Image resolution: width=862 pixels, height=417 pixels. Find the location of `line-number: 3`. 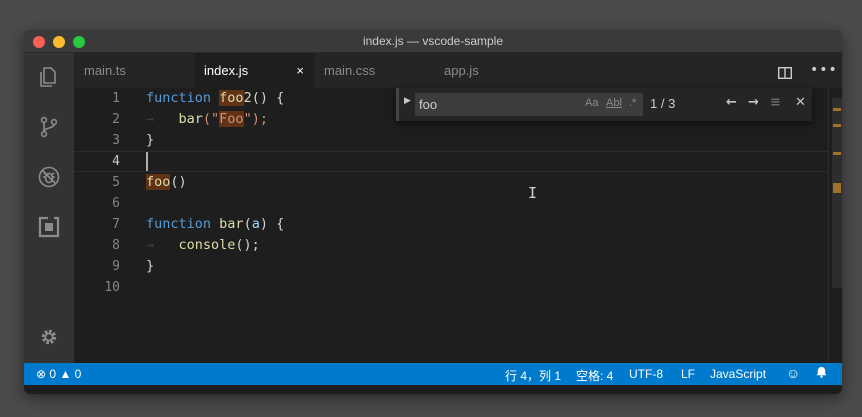

line-number: 3 is located at coordinates (116, 140).